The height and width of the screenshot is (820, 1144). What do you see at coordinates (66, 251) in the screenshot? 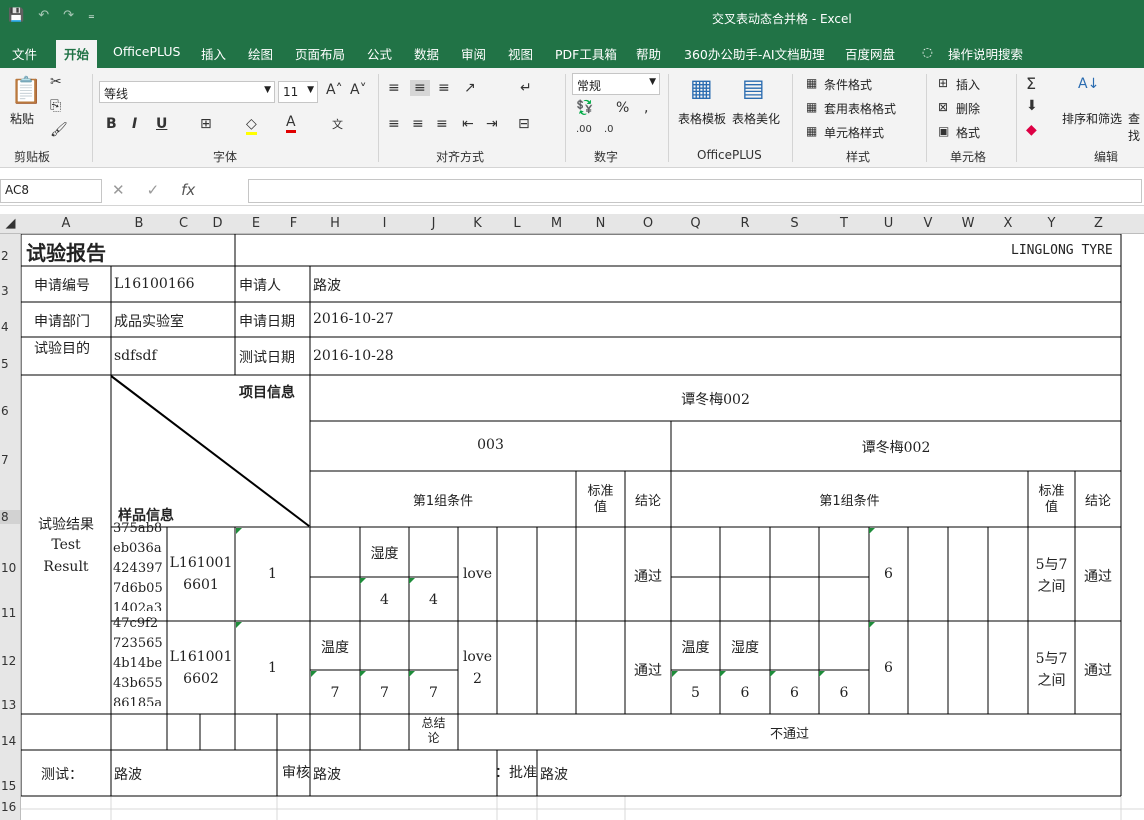
I see `report-title: 试验报告` at bounding box center [66, 251].